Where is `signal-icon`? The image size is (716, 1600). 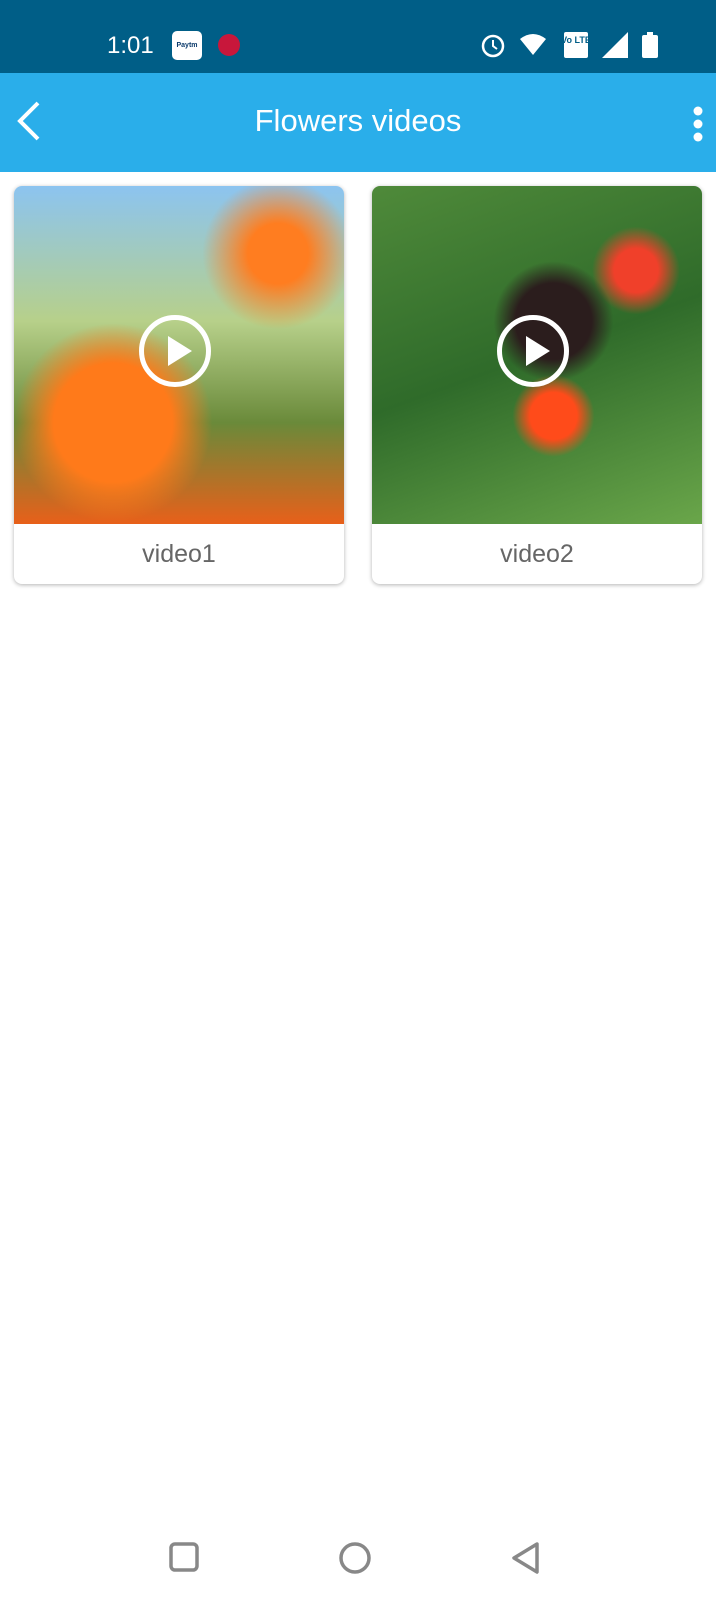
signal-icon is located at coordinates (615, 45).